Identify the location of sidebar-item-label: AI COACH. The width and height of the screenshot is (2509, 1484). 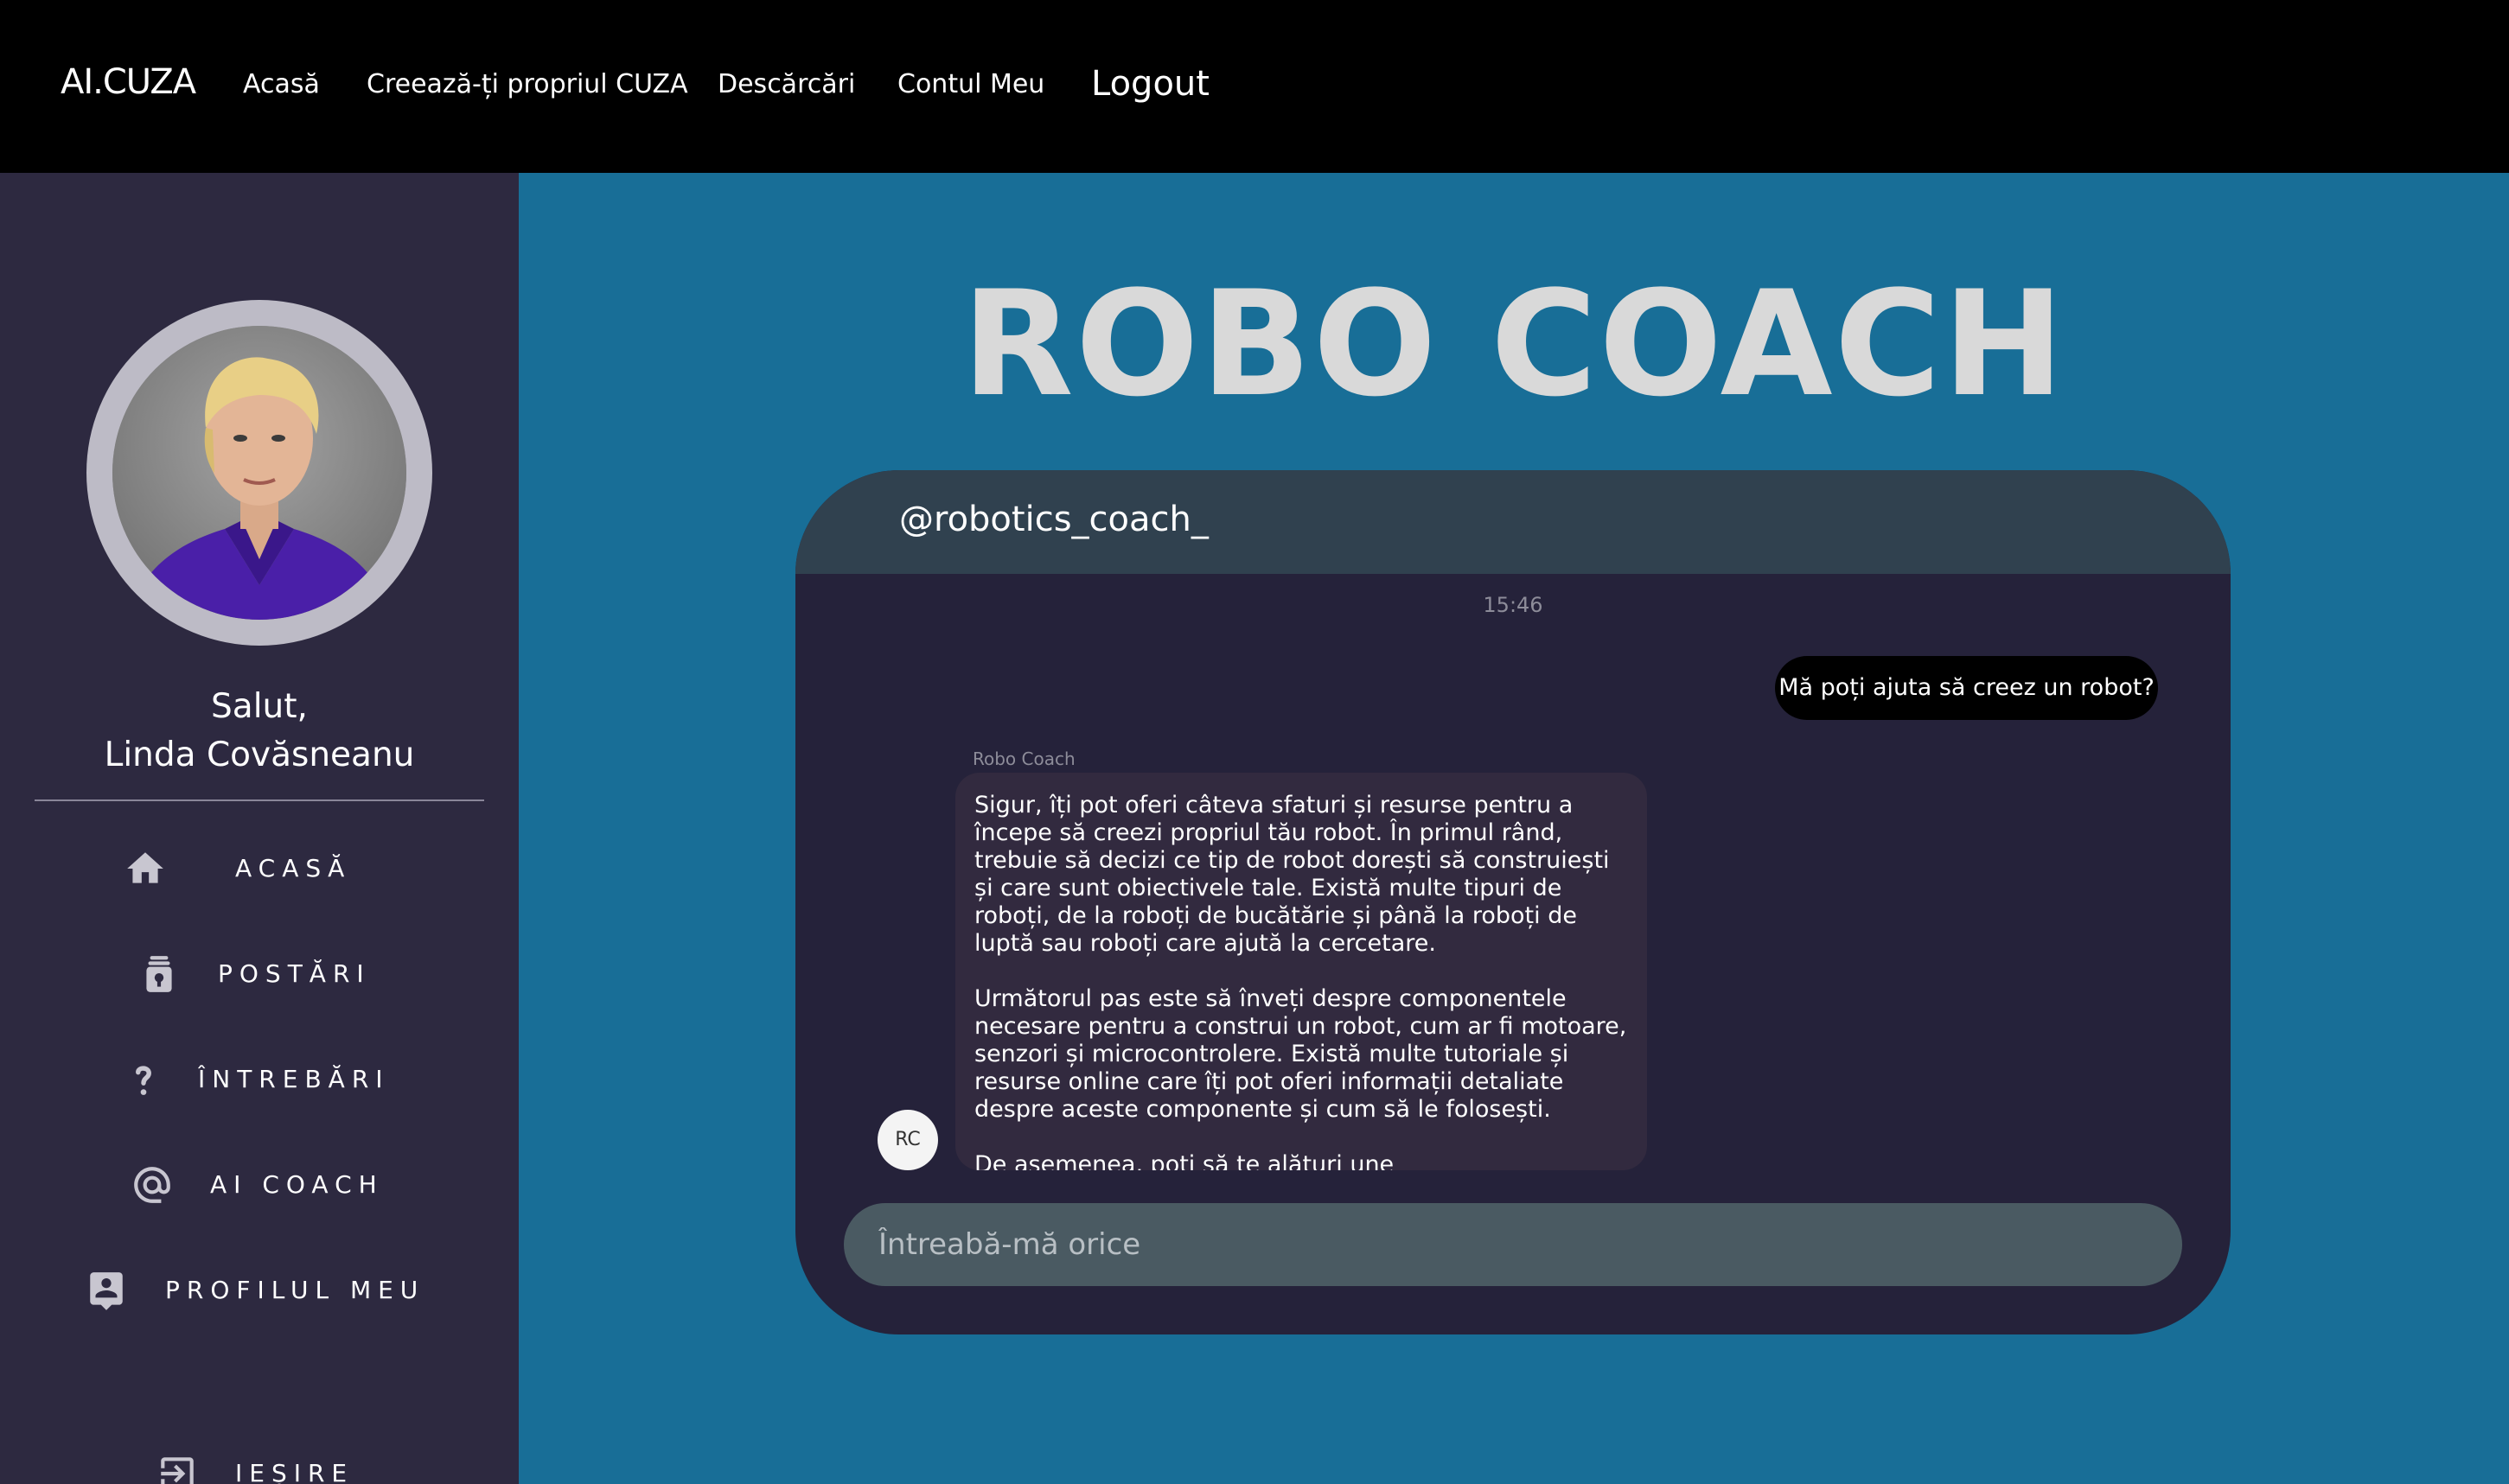
(297, 1184).